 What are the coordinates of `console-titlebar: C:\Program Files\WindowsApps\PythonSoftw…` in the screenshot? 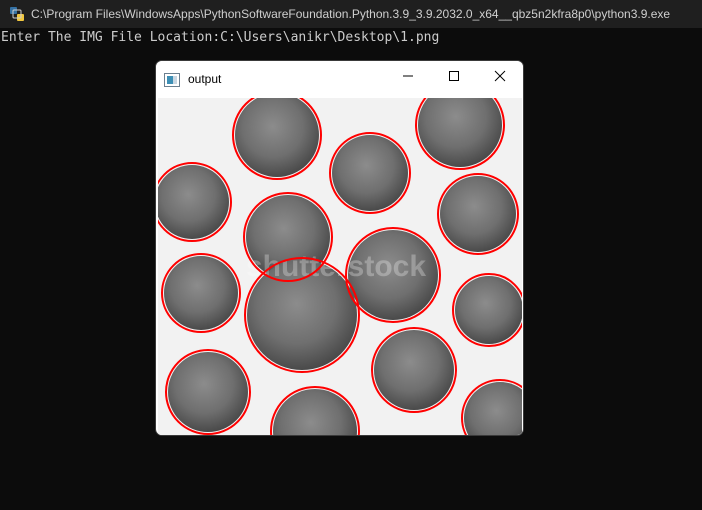 It's located at (351, 14).